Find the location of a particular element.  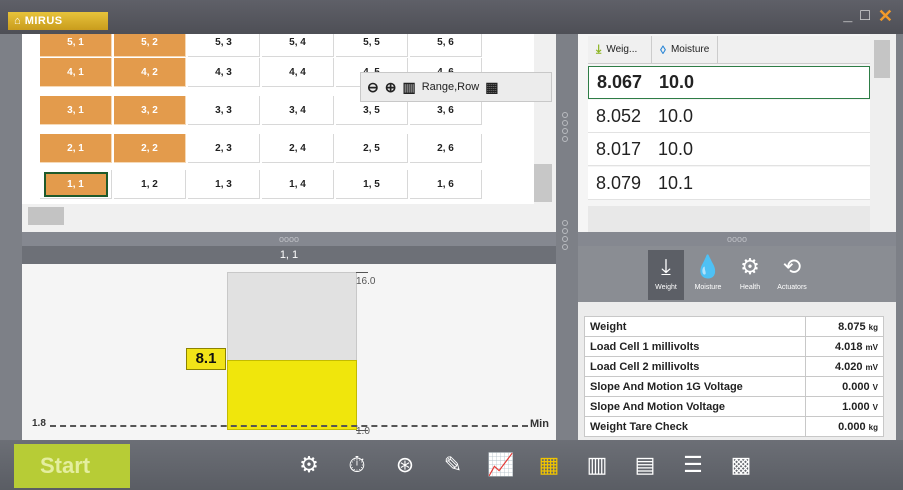

tiles-icon: ▦ is located at coordinates (549, 465).